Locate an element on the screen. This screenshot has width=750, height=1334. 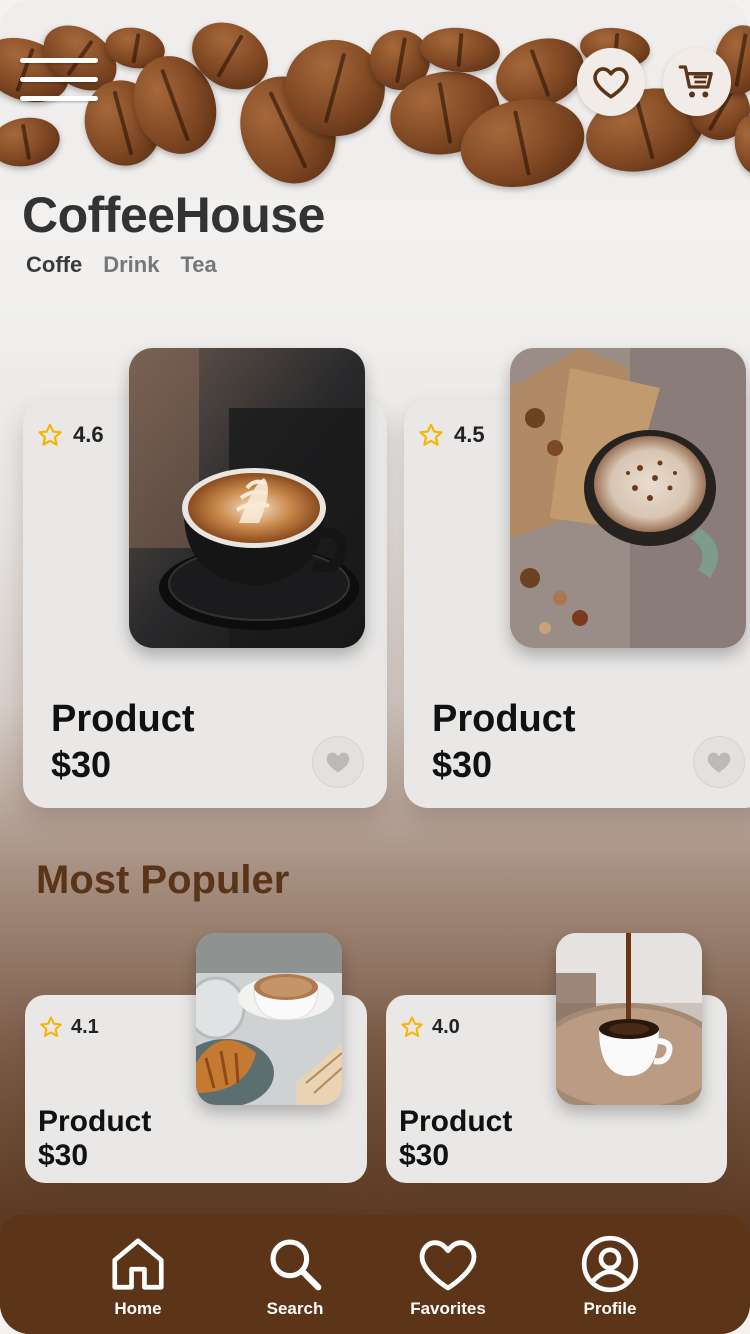
search-icon is located at coordinates (296, 1265).